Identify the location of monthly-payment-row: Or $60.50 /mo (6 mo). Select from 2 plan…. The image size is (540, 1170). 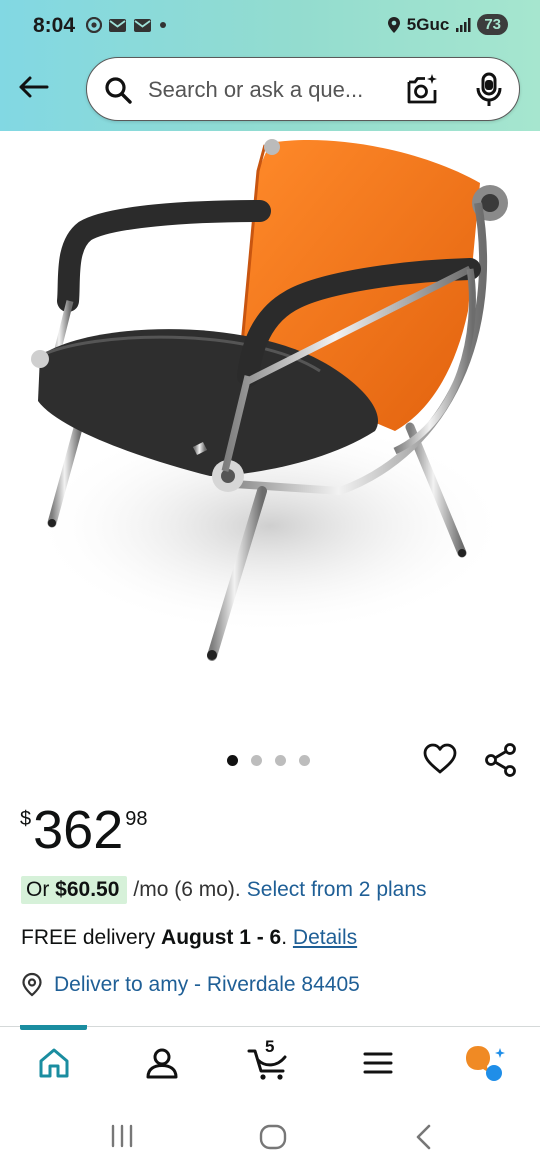
(224, 890).